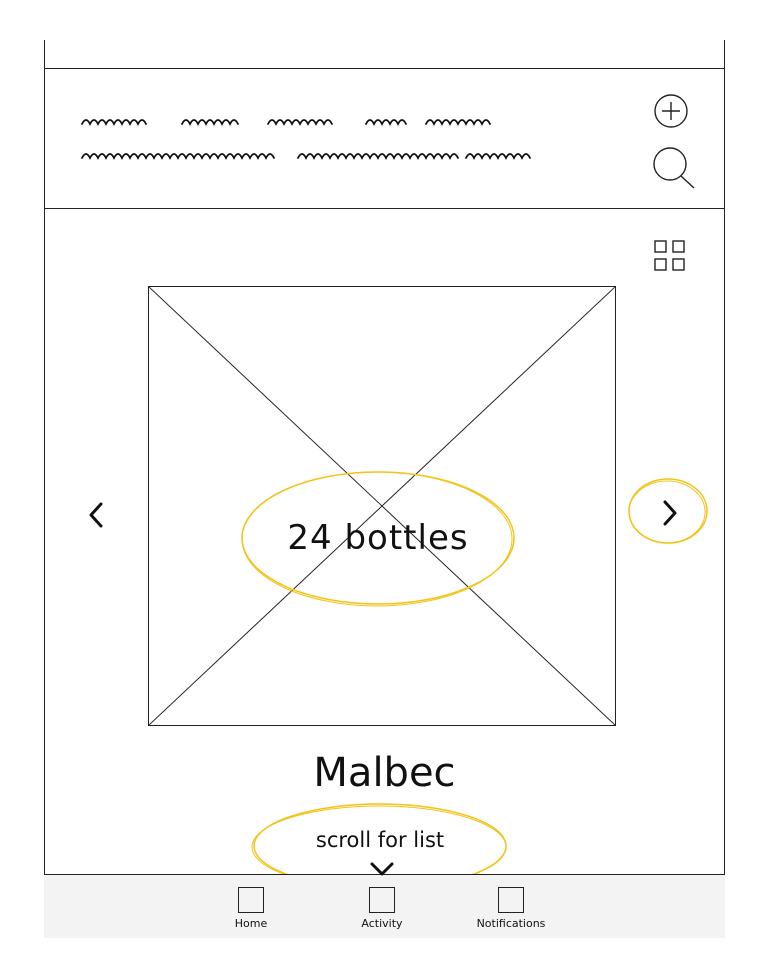 The image size is (765, 980). What do you see at coordinates (96, 515) in the screenshot?
I see `chevron-left-icon` at bounding box center [96, 515].